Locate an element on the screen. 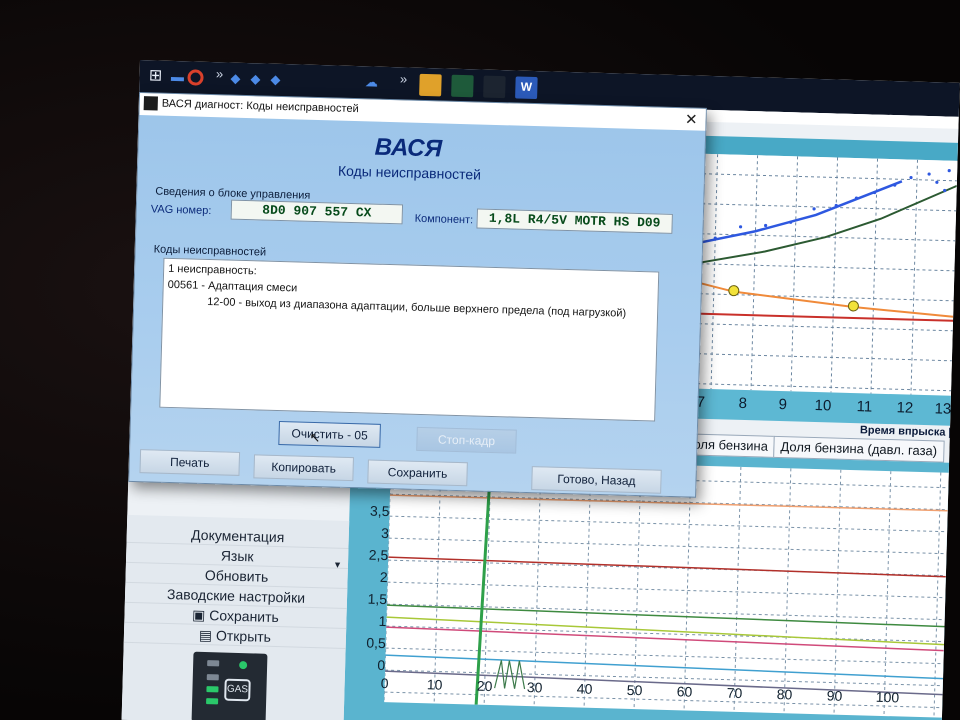 This screenshot has width=960, height=720. dash-icon: ▬ is located at coordinates (177, 77).